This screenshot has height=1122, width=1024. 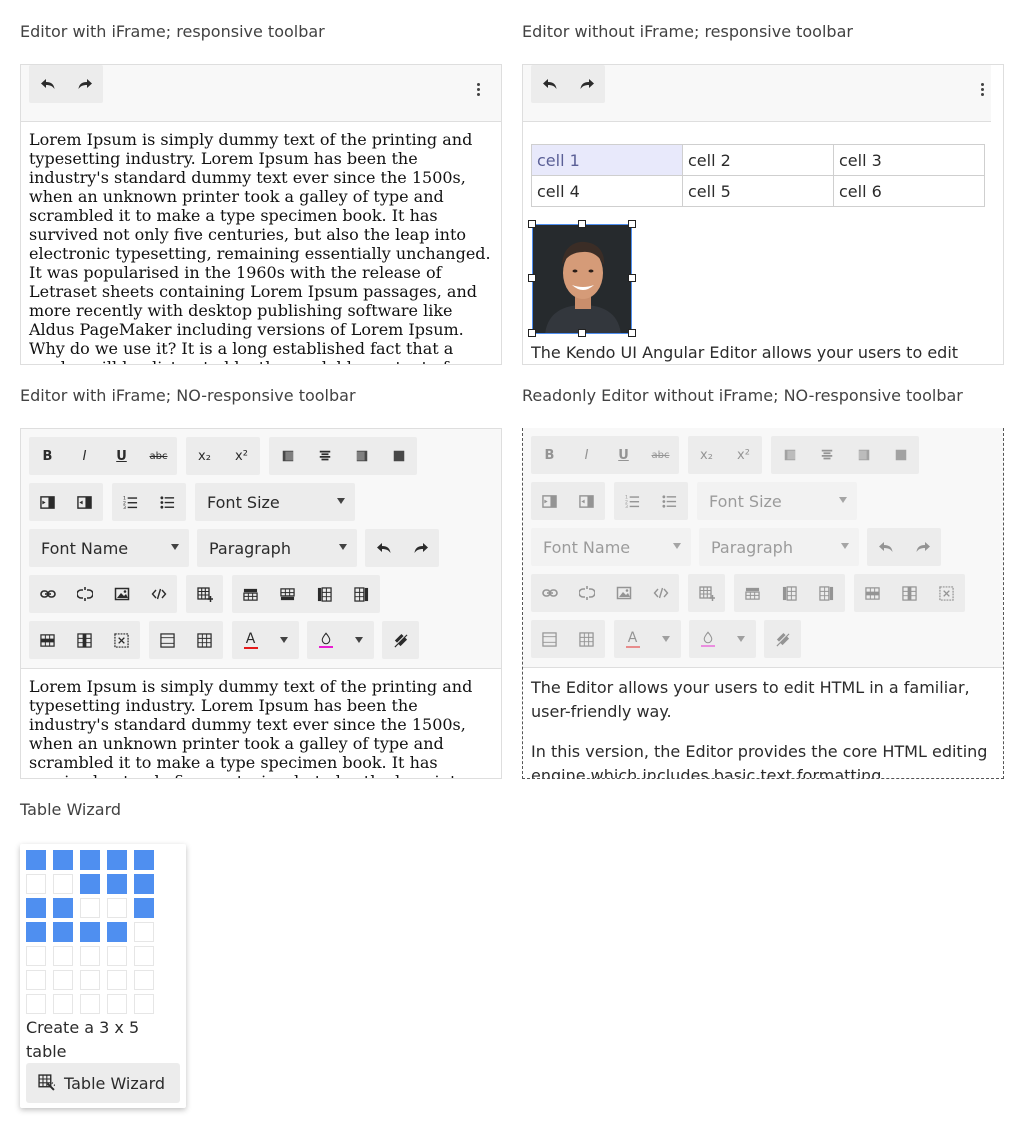 I want to click on unlink-button, so click(x=84, y=594).